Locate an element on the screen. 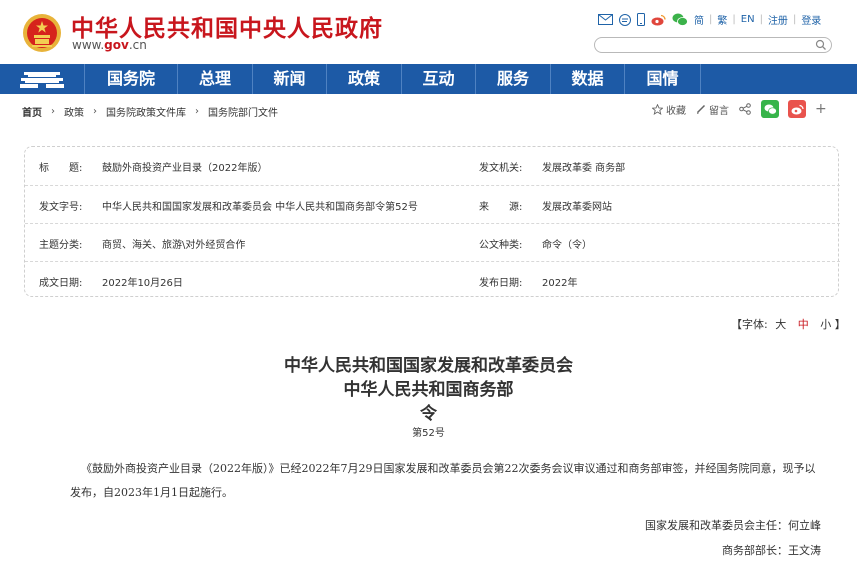 This screenshot has width=857, height=572. issuer-value: 发展改革委 商务部 is located at coordinates (584, 168).